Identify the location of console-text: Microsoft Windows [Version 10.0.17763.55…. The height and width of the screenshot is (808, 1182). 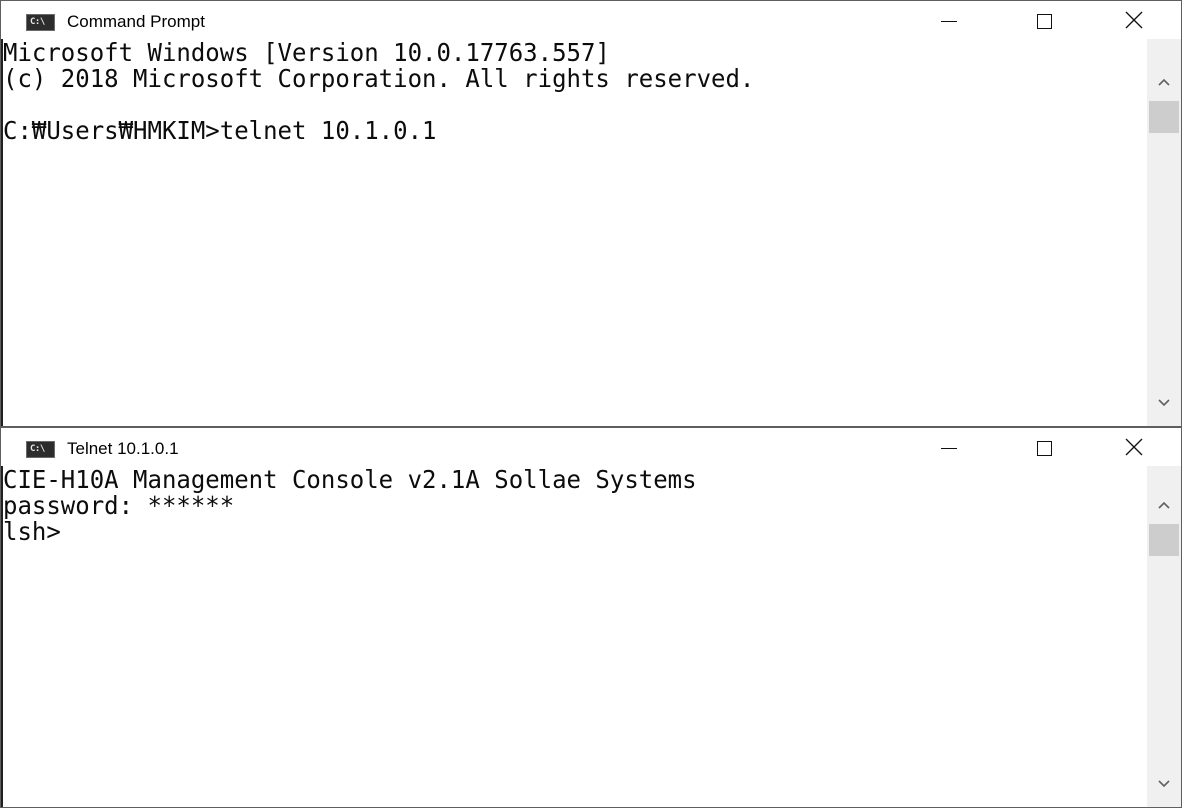
(552, 91).